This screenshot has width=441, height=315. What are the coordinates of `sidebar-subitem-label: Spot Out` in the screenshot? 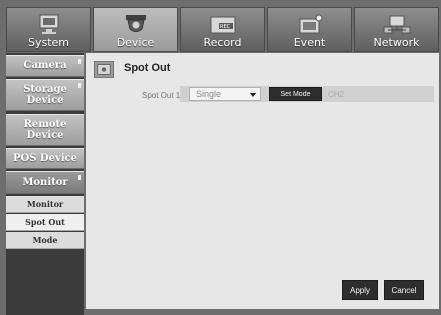 It's located at (45, 222).